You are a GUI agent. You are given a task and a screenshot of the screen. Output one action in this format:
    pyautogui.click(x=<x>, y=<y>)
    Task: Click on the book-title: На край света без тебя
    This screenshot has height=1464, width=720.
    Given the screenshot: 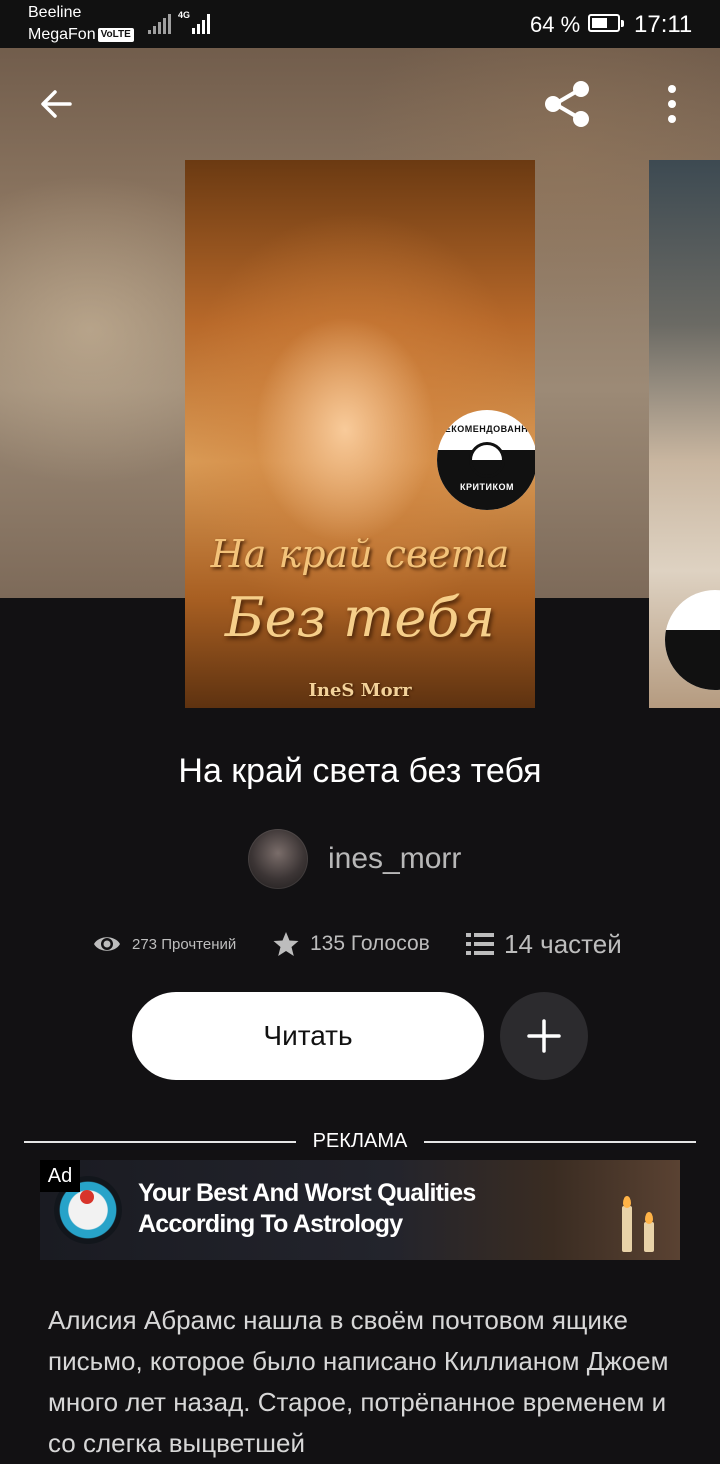 What is the action you would take?
    pyautogui.click(x=360, y=771)
    